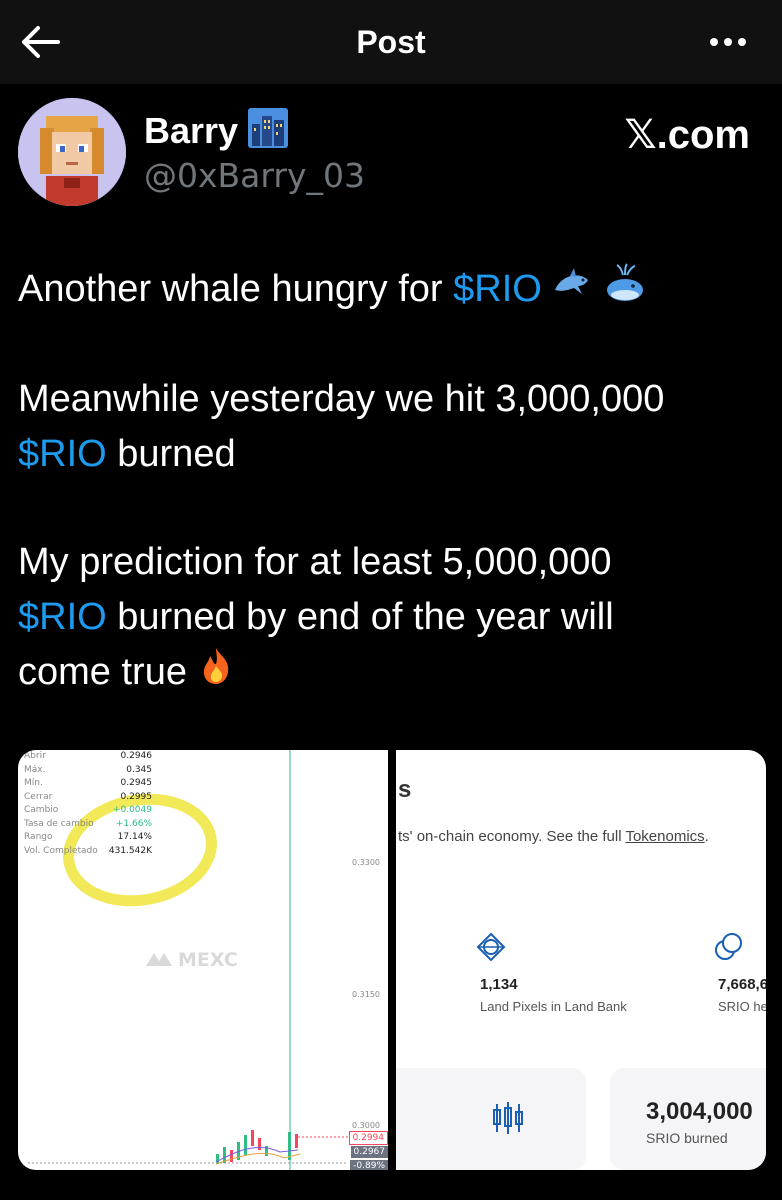  Describe the element at coordinates (366, 1125) in the screenshot. I see `price-axis-label: 0.3000` at that location.